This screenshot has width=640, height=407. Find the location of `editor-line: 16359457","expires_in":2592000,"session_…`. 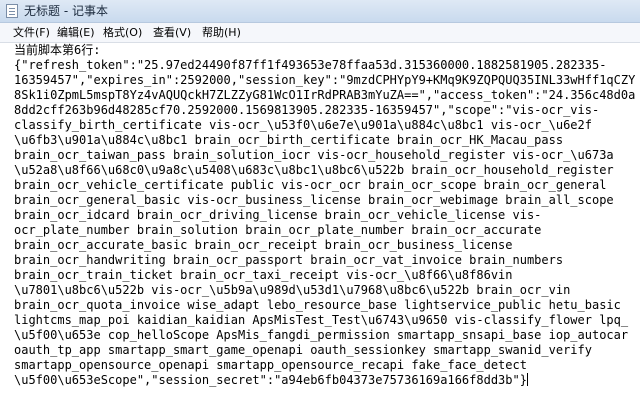

editor-line: 16359457","expires_in":2592000,"session_… is located at coordinates (325, 80).